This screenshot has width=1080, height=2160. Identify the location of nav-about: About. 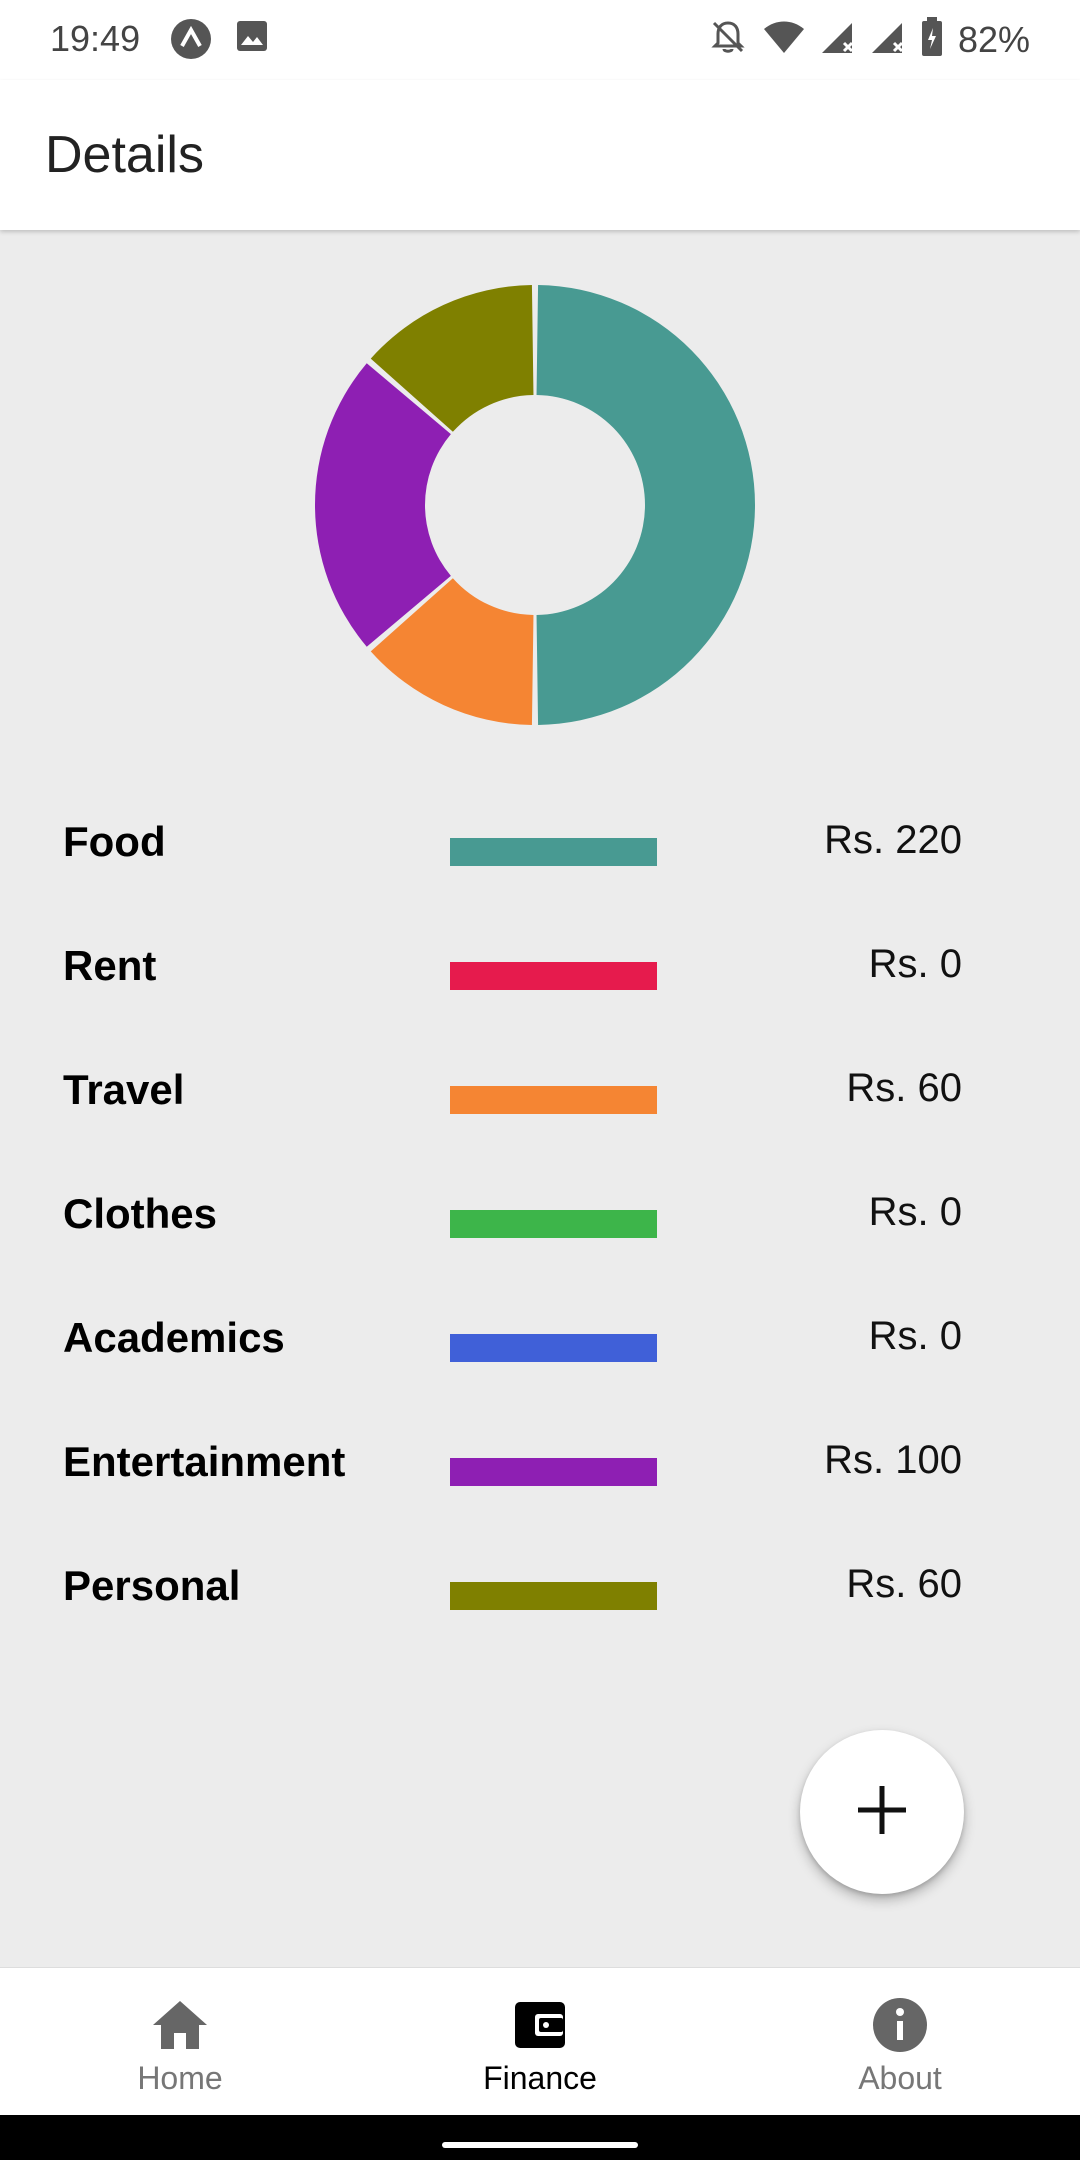
(900, 2042).